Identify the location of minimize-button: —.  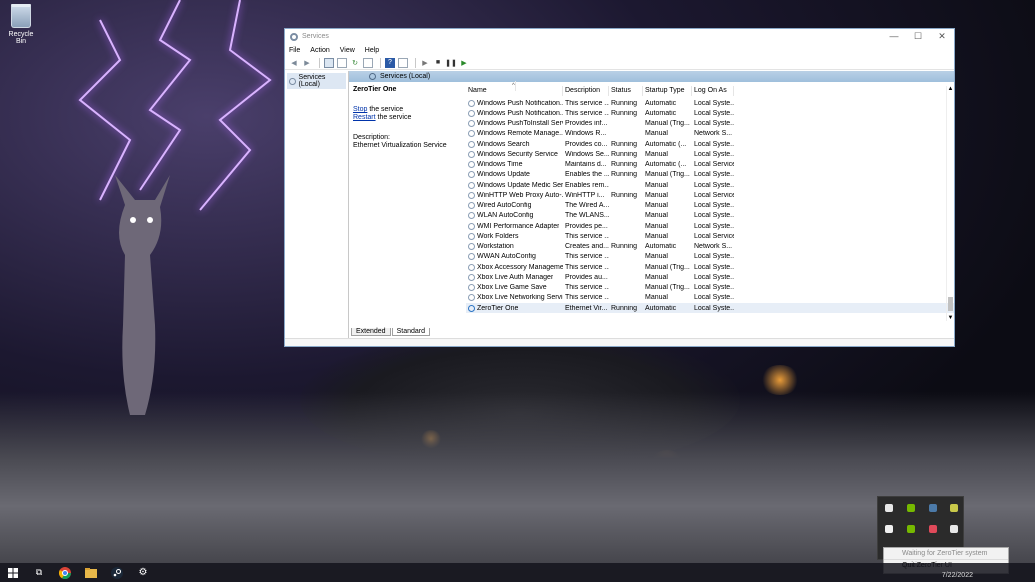
(894, 36).